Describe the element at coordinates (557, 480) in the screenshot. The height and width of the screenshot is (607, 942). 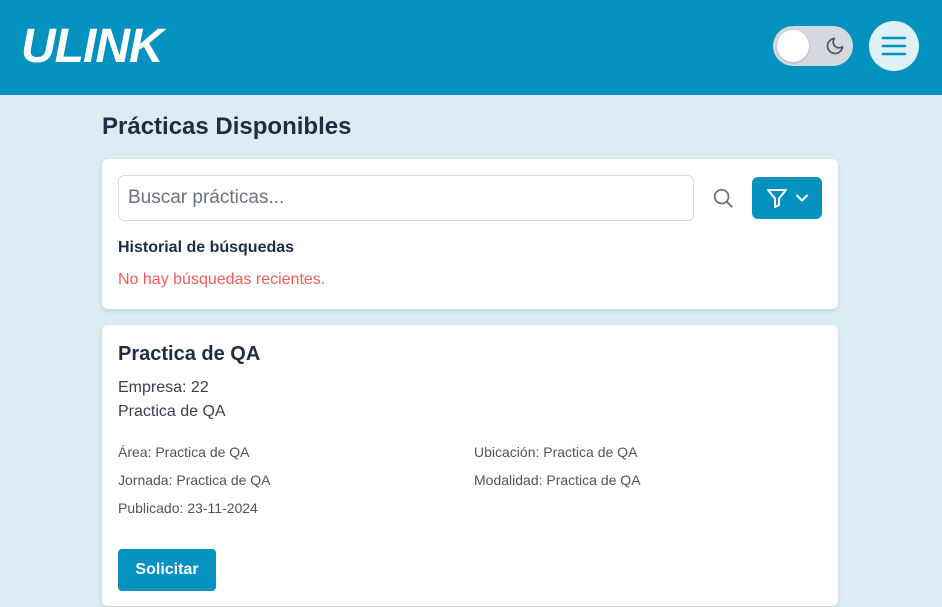
I see `internship-modality: Modalidad: Practica de QA` at that location.